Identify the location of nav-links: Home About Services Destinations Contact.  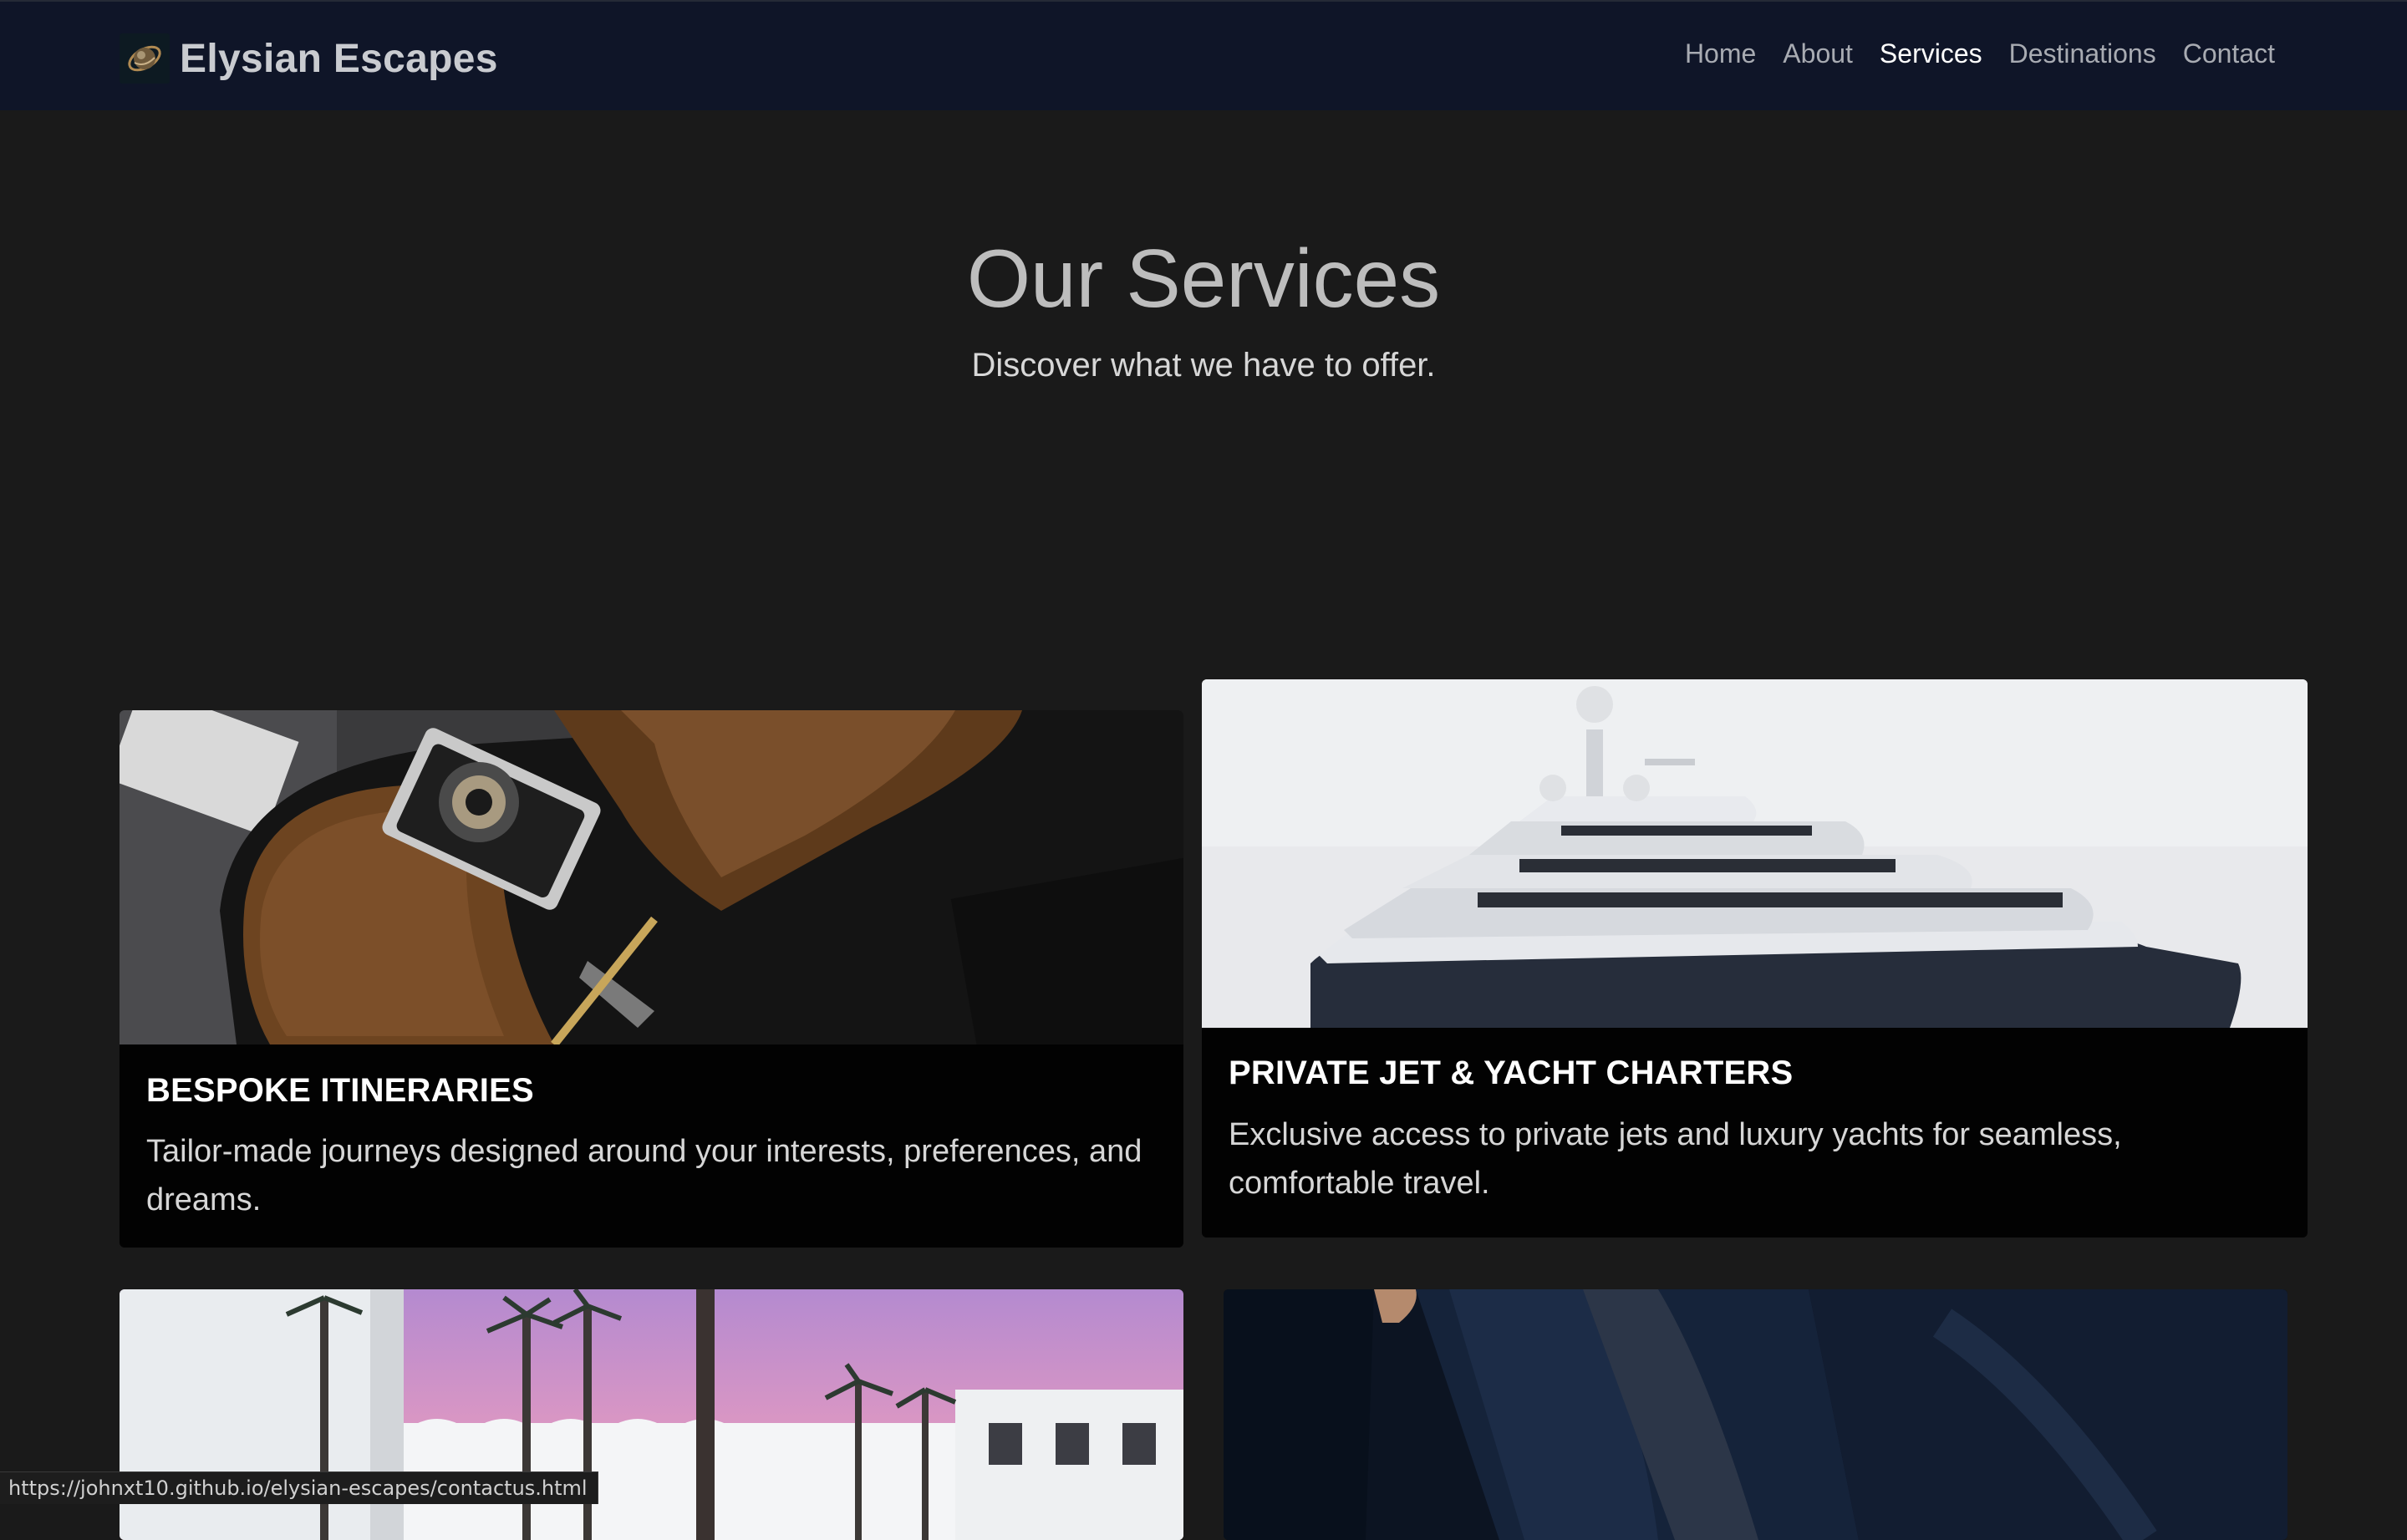
(1966, 53).